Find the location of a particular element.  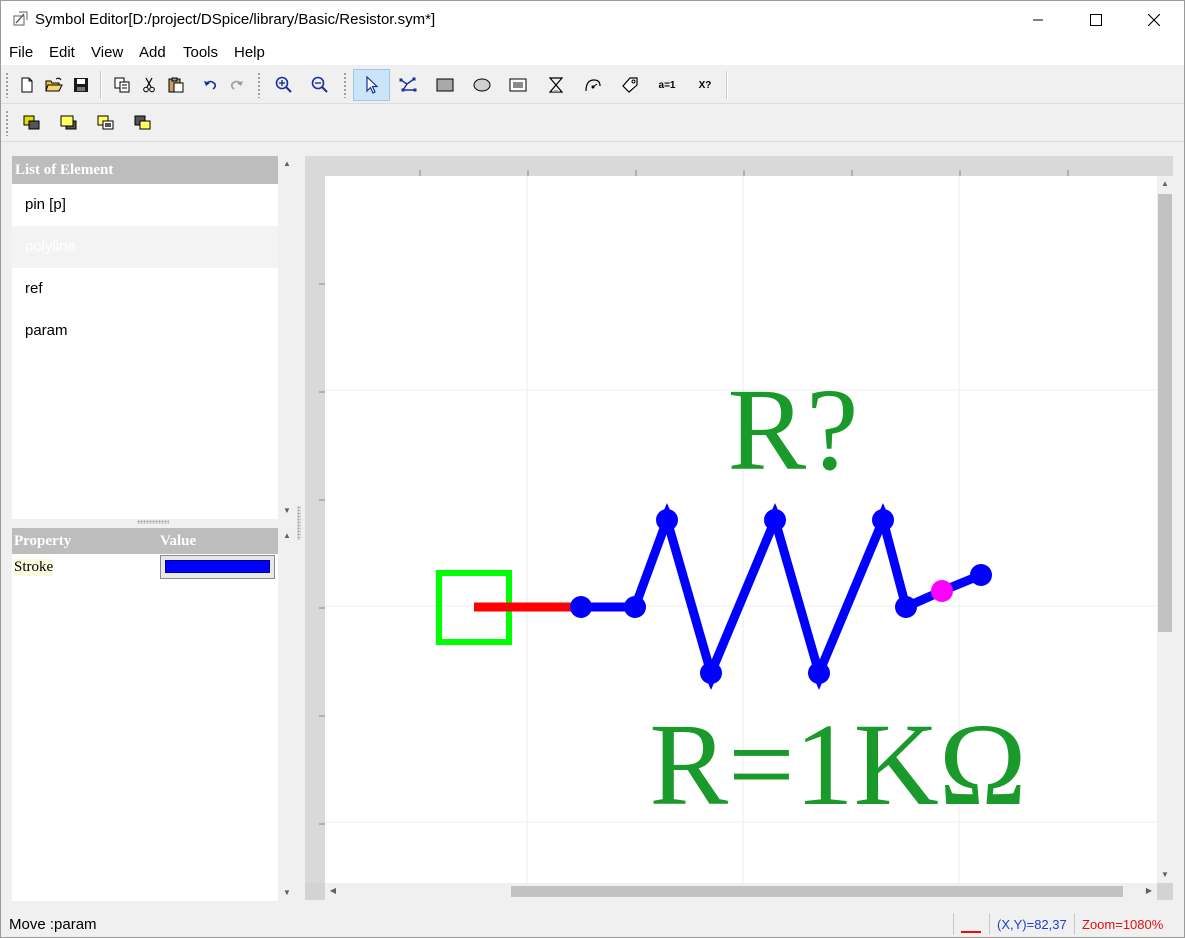

pin-tool-button is located at coordinates (630, 85).